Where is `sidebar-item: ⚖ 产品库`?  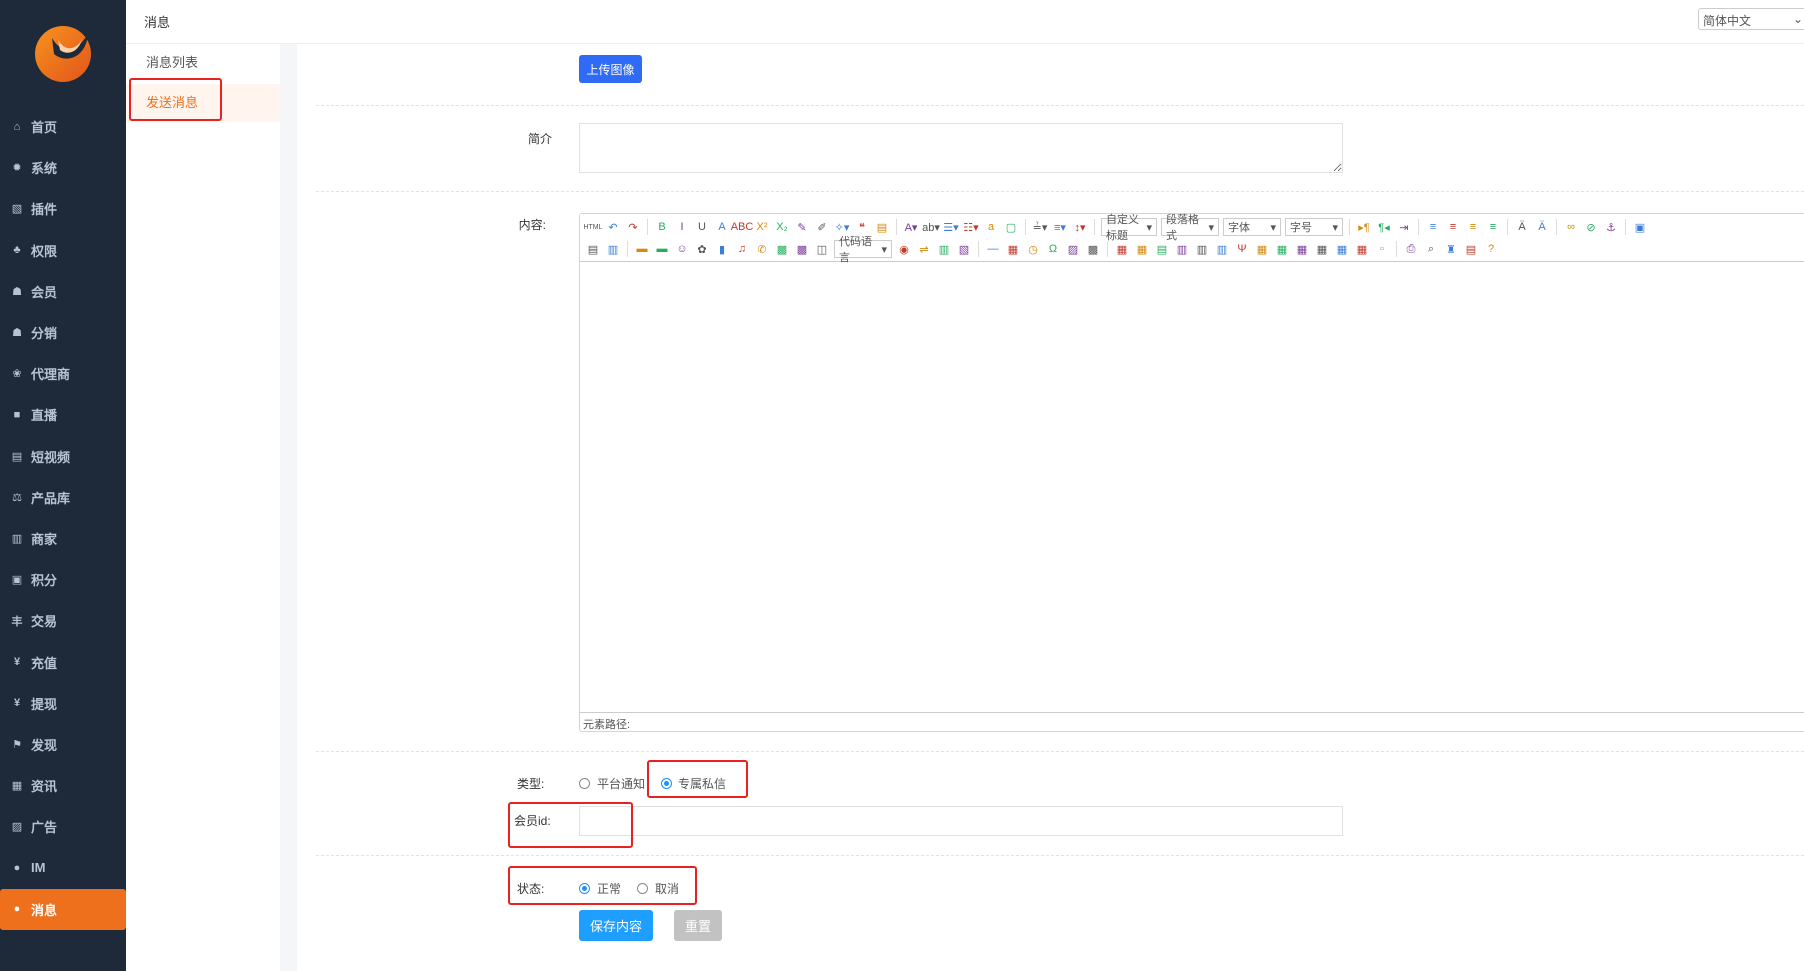 sidebar-item: ⚖ 产品库 is located at coordinates (63, 497).